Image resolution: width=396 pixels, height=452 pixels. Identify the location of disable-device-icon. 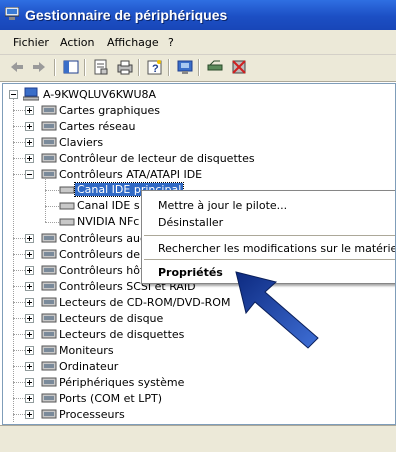
(239, 67).